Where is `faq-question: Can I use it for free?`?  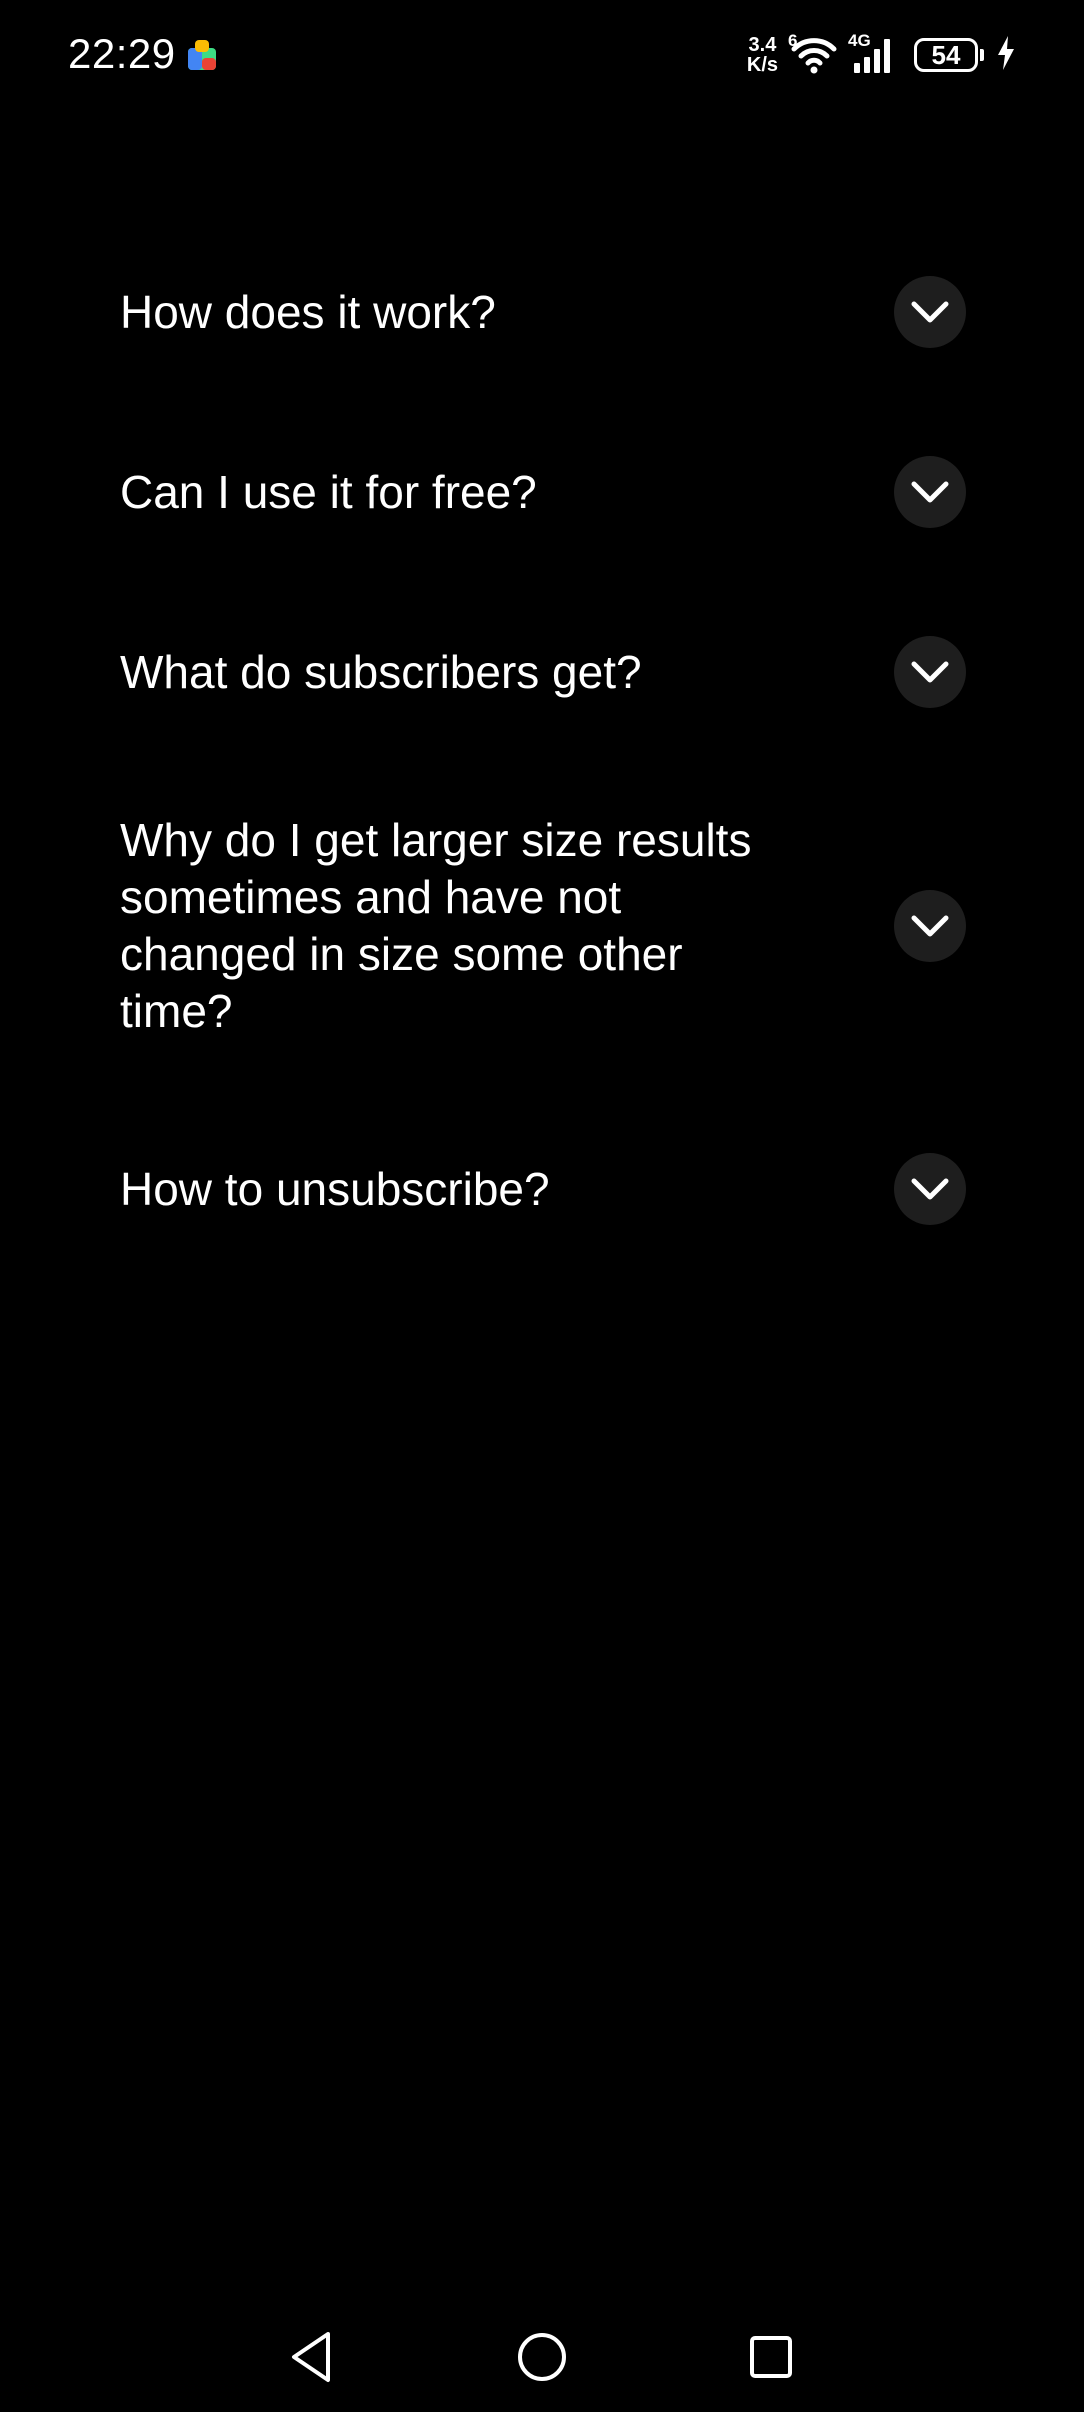
faq-question: Can I use it for free? is located at coordinates (328, 491).